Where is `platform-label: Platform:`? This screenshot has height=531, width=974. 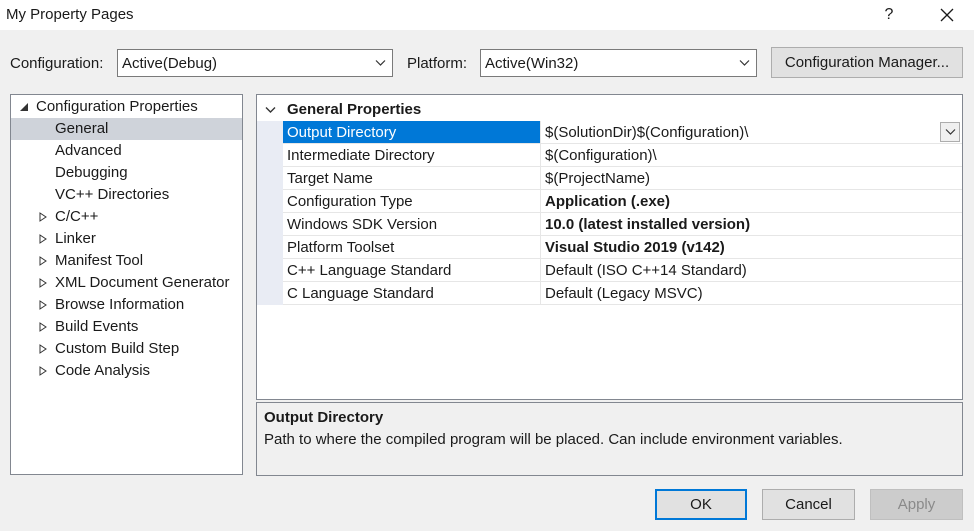
platform-label: Platform: is located at coordinates (437, 63).